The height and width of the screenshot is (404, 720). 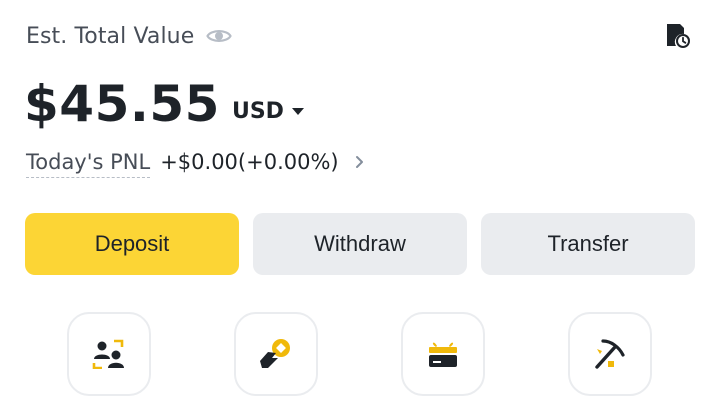 I want to click on caret-down-icon, so click(x=297, y=112).